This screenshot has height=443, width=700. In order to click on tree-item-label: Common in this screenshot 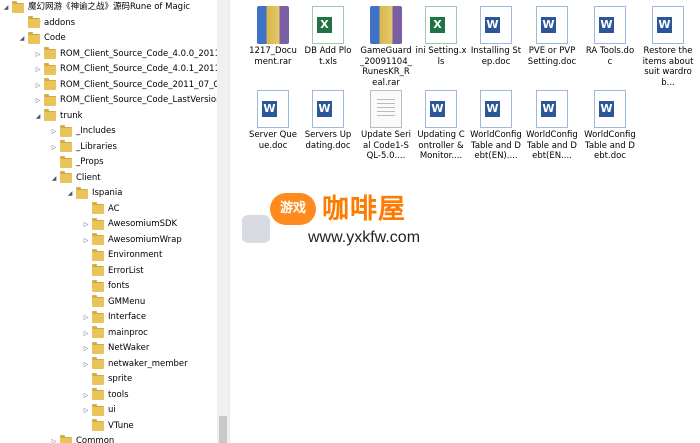, I will do `click(95, 439)`.